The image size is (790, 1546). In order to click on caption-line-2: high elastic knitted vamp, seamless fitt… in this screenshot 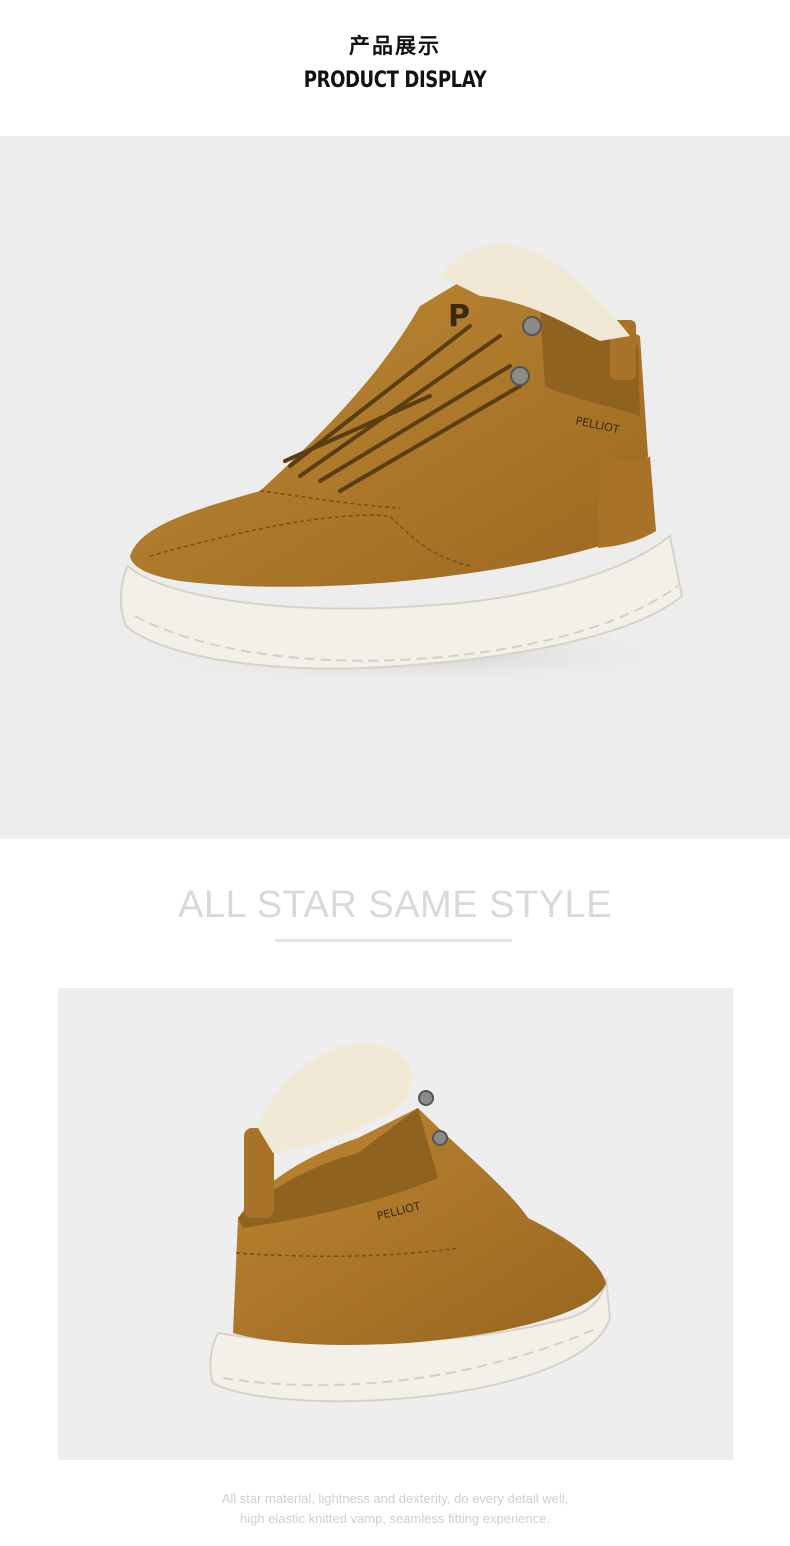, I will do `click(395, 1518)`.